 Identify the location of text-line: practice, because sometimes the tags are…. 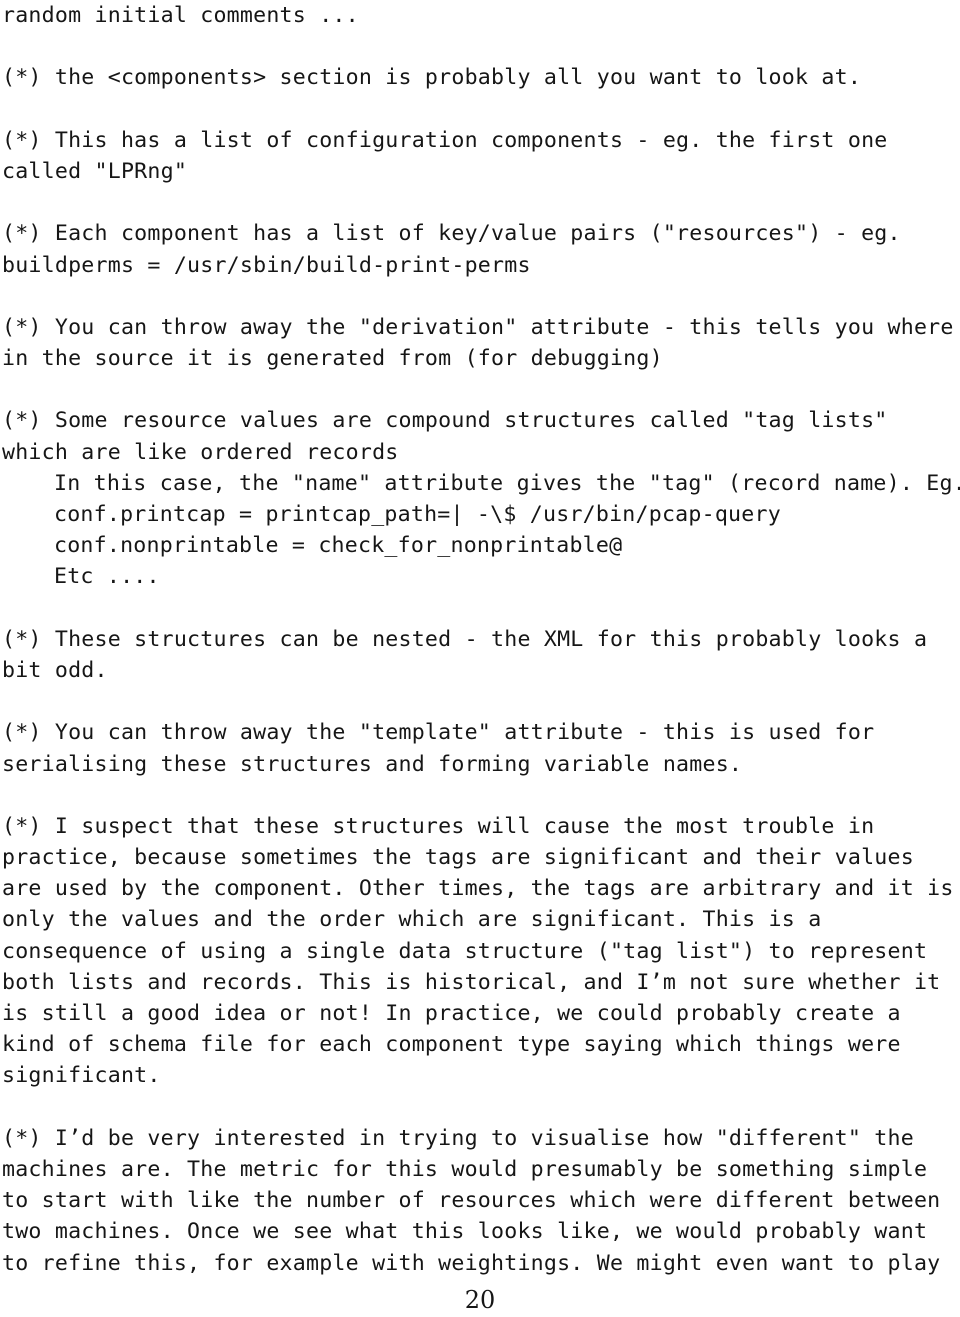
(458, 858).